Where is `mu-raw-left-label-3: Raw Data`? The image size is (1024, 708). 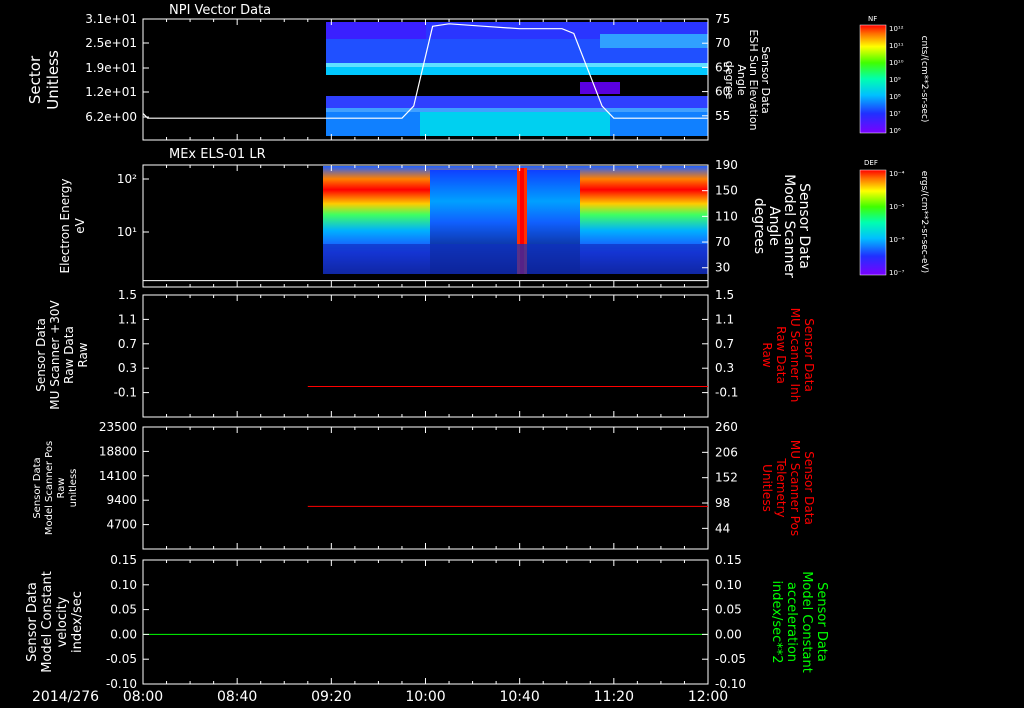
mu-raw-left-label-3: Raw Data is located at coordinates (69, 355).